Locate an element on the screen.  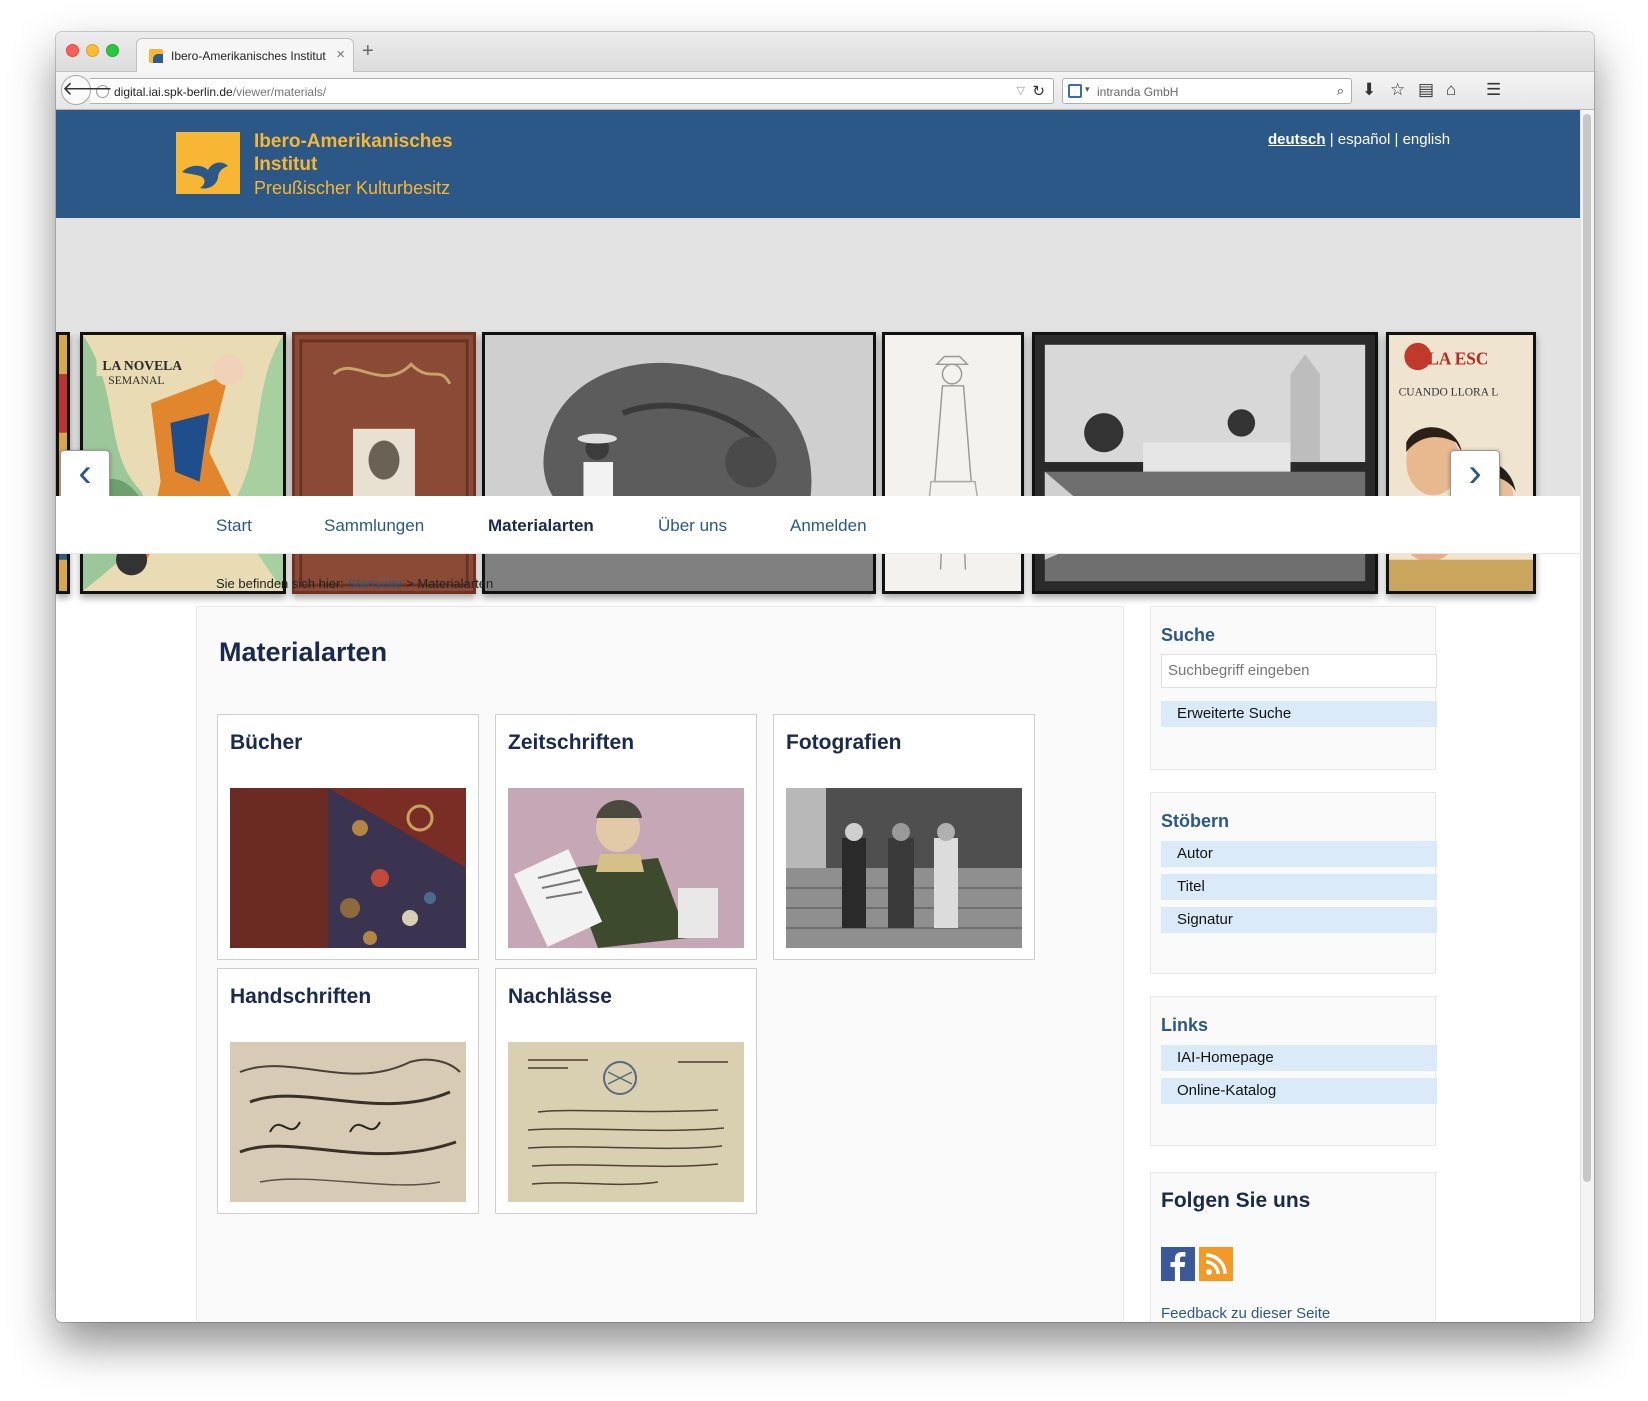
lang-deutsch: deutsch is located at coordinates (1297, 139).